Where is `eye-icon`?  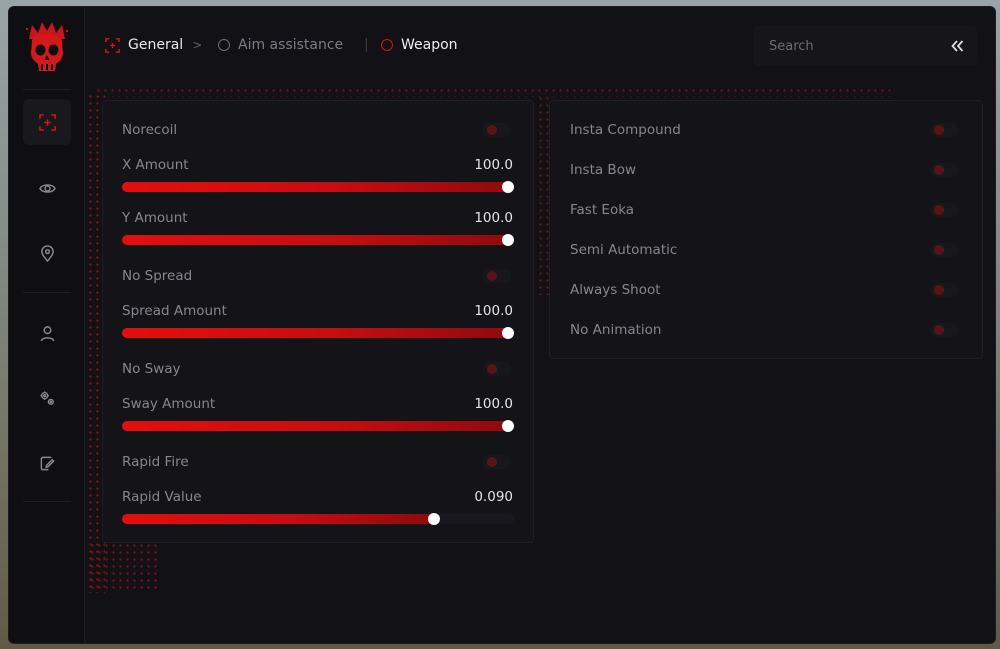 eye-icon is located at coordinates (47, 188).